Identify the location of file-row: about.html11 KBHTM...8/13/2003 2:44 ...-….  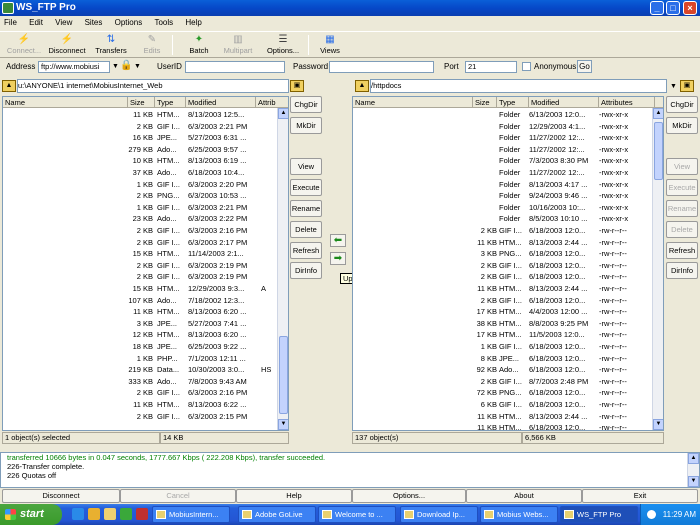
(508, 243).